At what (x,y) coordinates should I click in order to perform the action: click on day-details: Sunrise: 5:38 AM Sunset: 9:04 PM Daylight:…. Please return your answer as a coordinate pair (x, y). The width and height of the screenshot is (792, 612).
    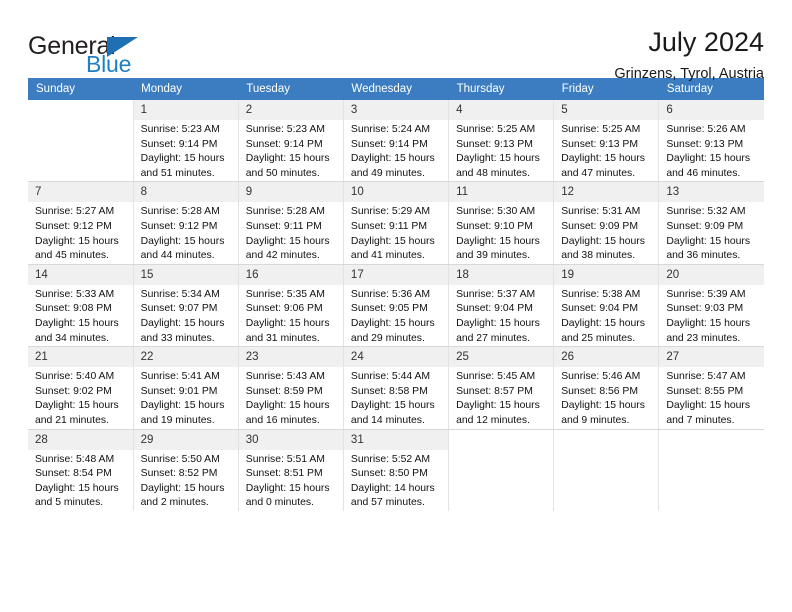
    Looking at the image, I should click on (606, 315).